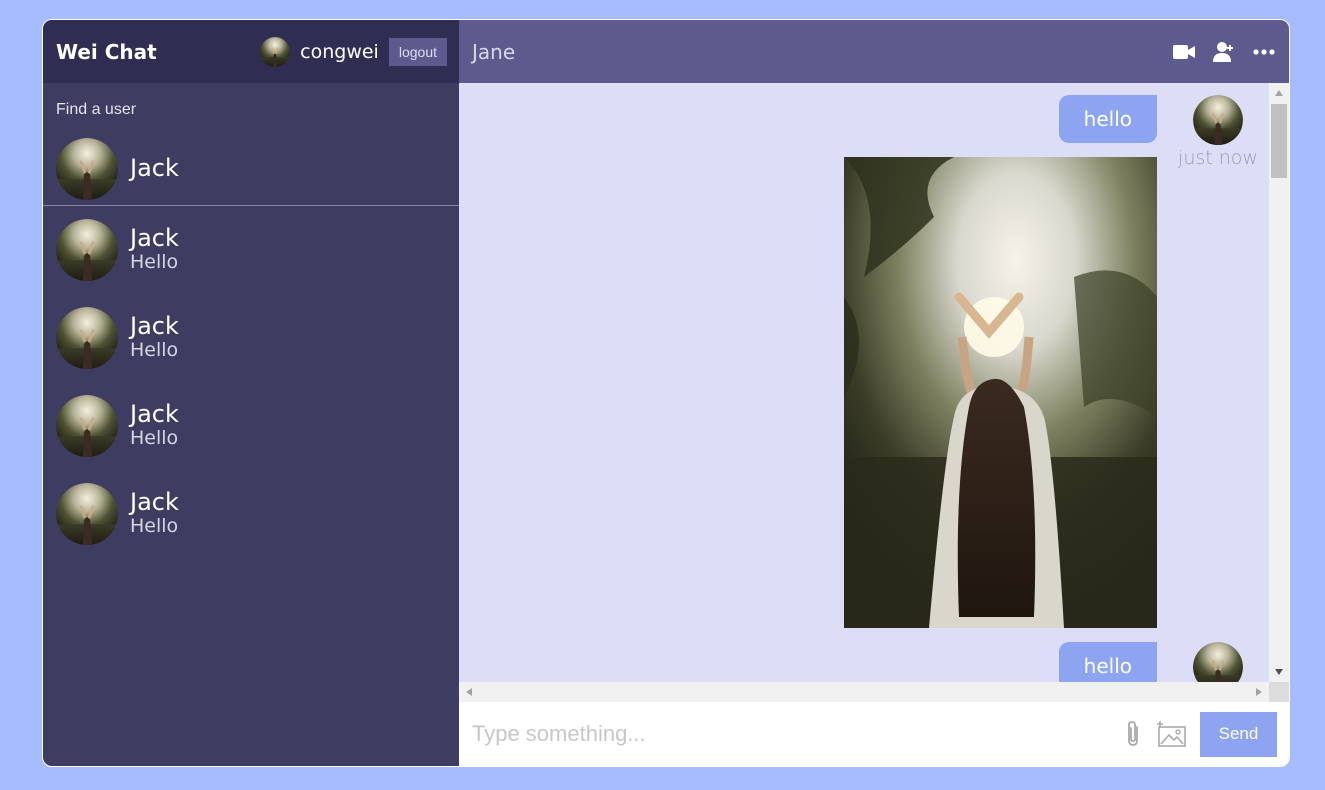 This screenshot has height=790, width=1325. I want to click on attach-file-icon, so click(1133, 734).